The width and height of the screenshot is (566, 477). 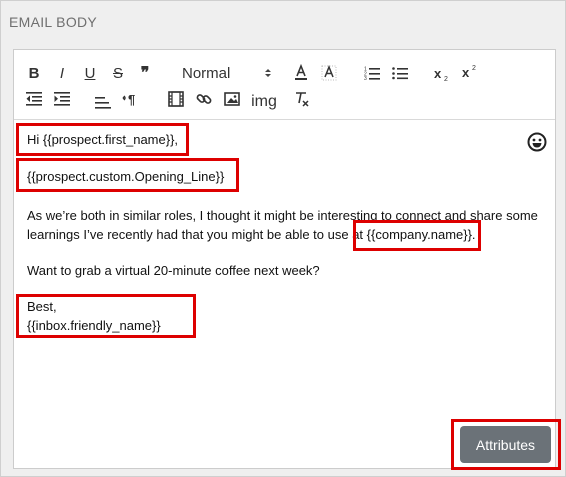 What do you see at coordinates (284, 85) in the screenshot?
I see `editor-toolbar: B I U S ❞ Normal 123 x2 x 2 ¶ img` at bounding box center [284, 85].